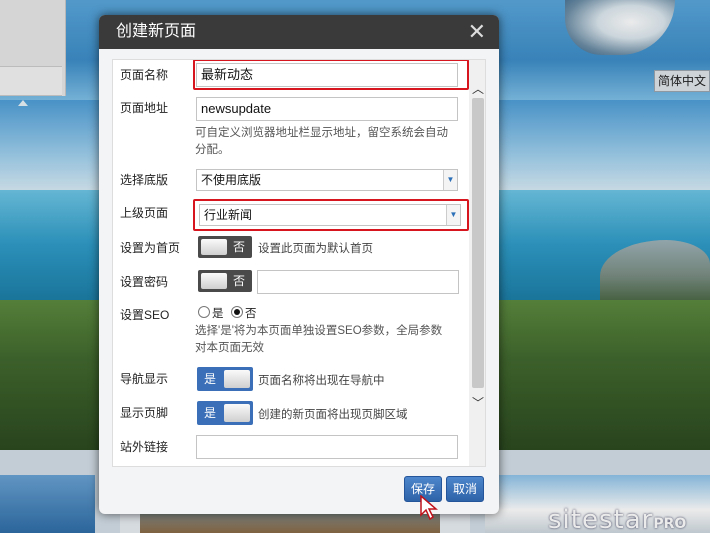 This screenshot has width=710, height=533. I want to click on template-select: 不使用底版 ▼, so click(327, 180).